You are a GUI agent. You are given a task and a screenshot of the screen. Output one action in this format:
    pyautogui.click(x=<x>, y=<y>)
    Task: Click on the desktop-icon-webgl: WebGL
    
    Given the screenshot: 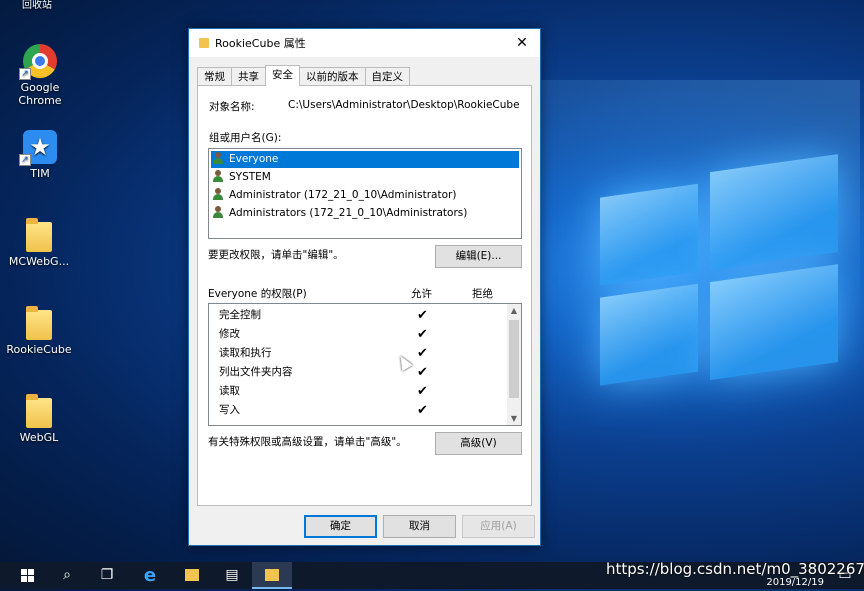 What is the action you would take?
    pyautogui.click(x=39, y=419)
    